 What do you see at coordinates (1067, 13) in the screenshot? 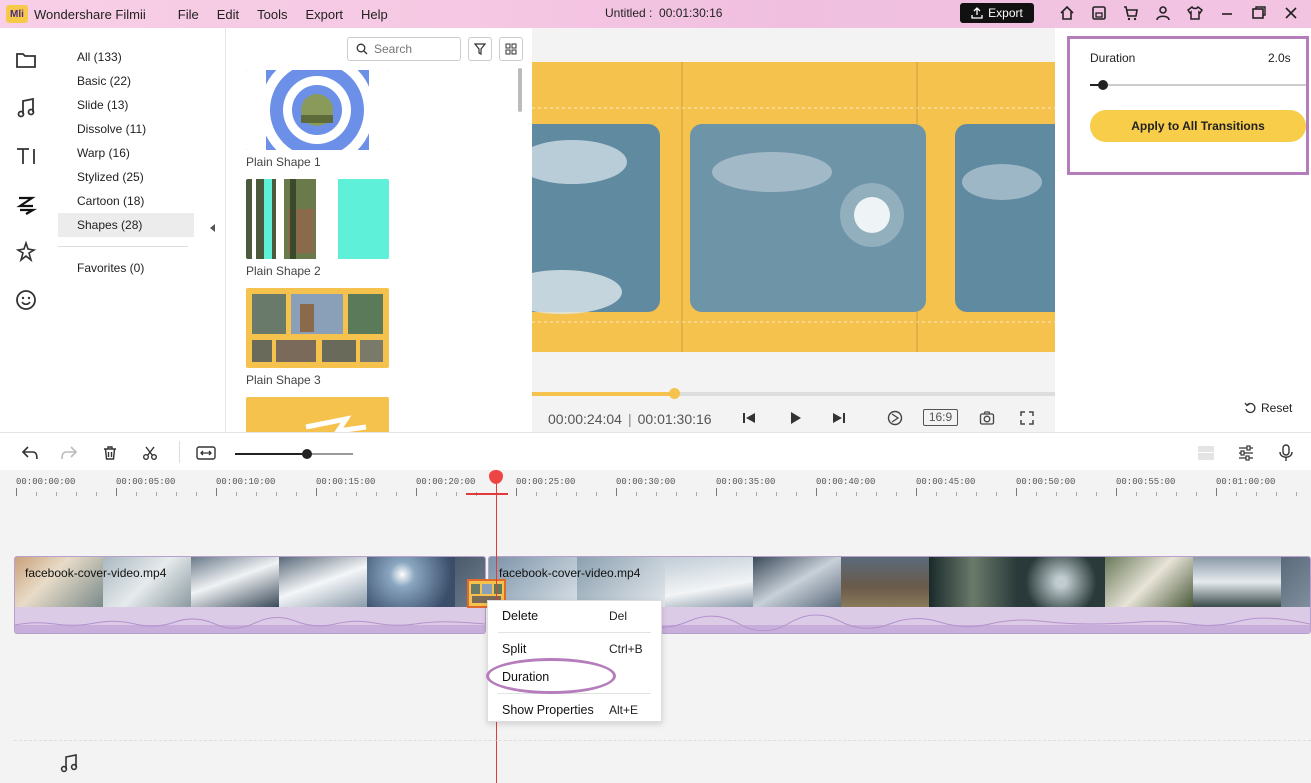
I see `home-icon` at bounding box center [1067, 13].